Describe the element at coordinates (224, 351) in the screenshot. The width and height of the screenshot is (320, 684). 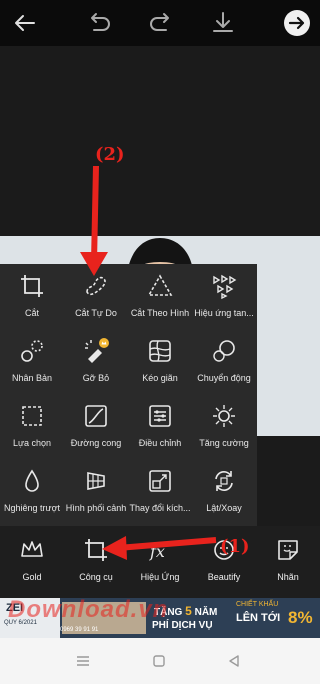
I see `motion-icon` at that location.